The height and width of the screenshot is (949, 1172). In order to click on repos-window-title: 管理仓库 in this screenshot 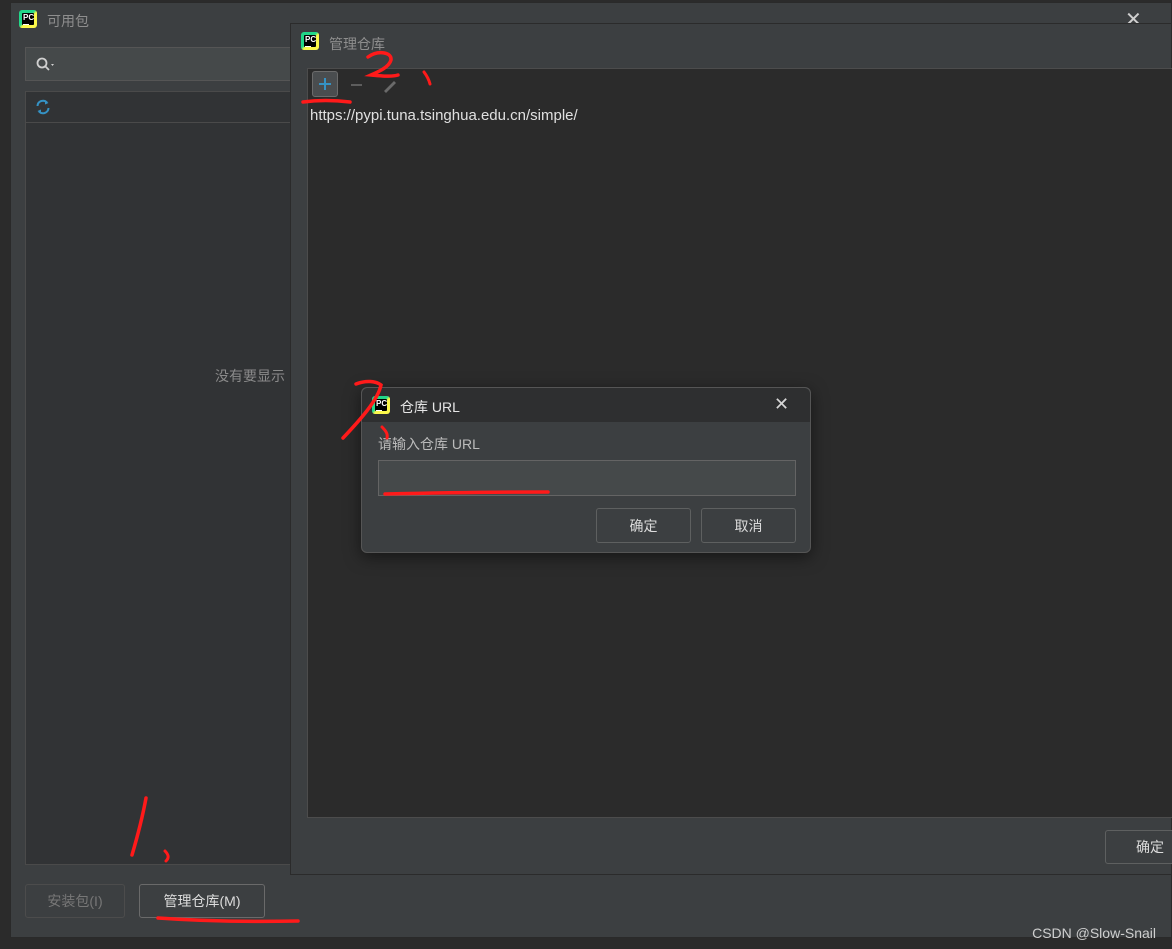, I will do `click(357, 44)`.